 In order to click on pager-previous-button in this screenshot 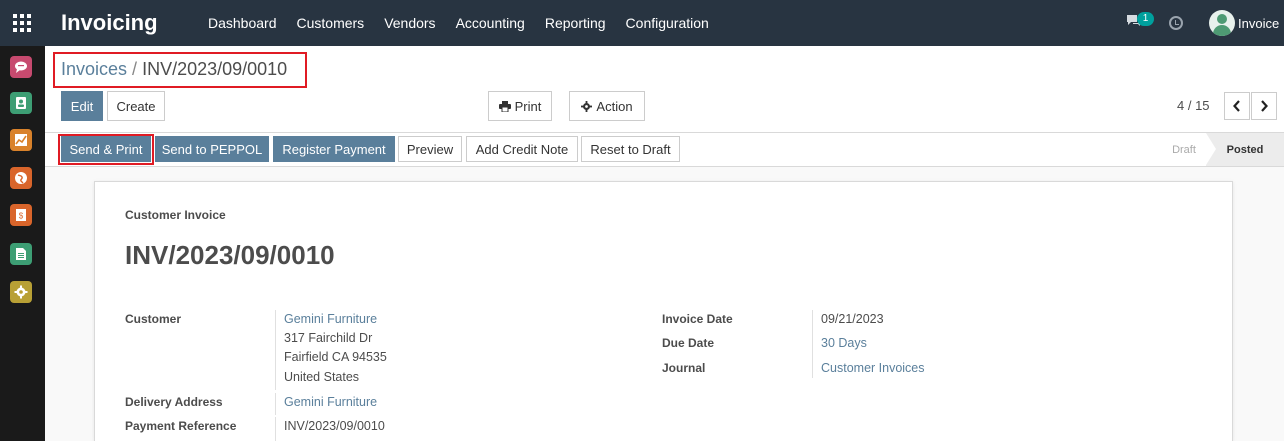, I will do `click(1237, 106)`.